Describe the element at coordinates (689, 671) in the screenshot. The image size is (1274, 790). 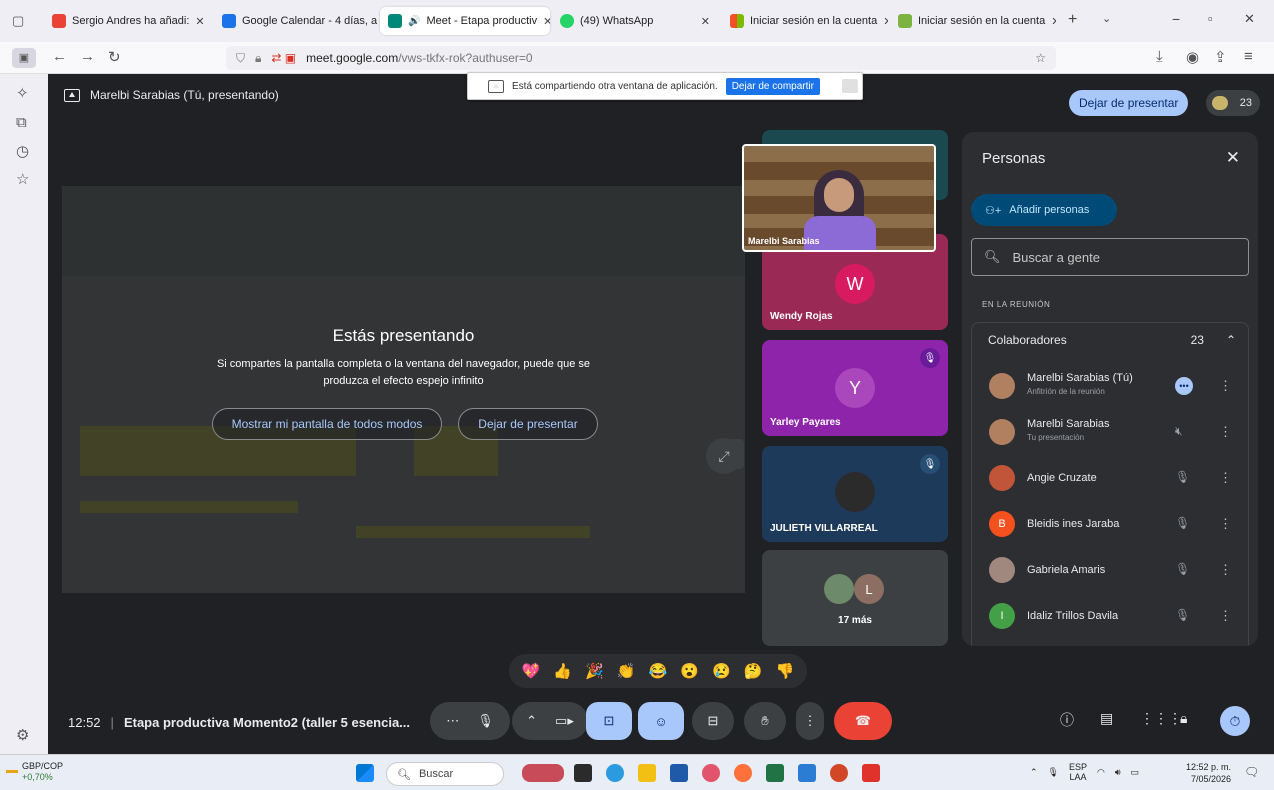
I see `reaction-surprised: 😮` at that location.